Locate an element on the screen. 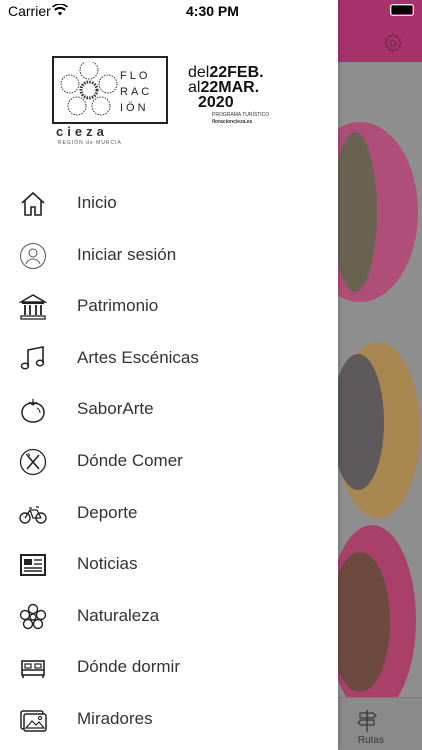  menu-item-miradores: Miradores is located at coordinates (169, 720).